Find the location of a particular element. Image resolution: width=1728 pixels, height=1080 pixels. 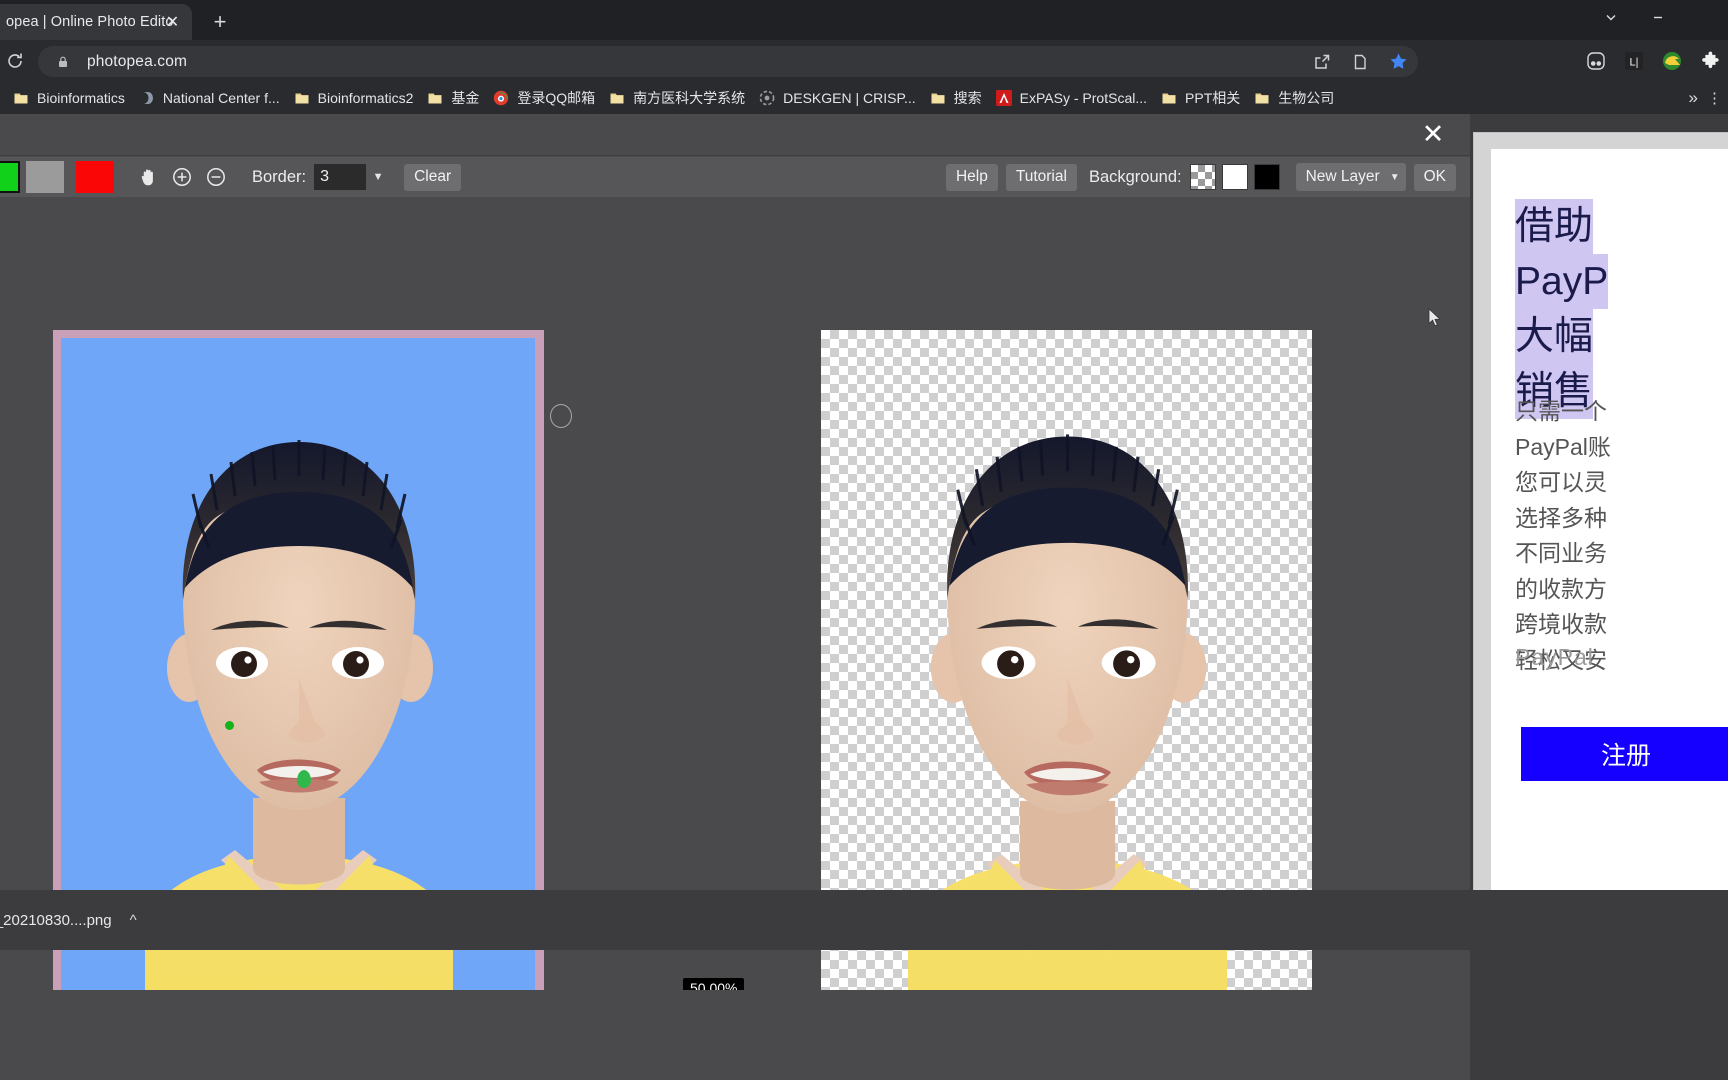

clear-button: Clear is located at coordinates (433, 177).